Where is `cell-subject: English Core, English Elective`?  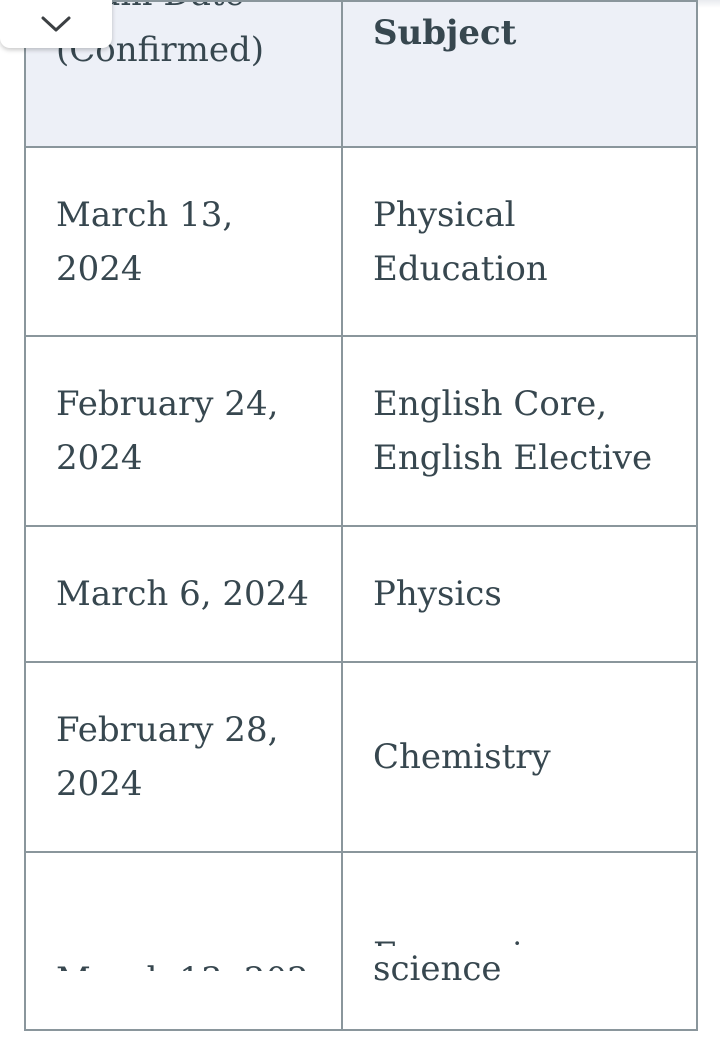
cell-subject: English Core, English Elective is located at coordinates (519, 431).